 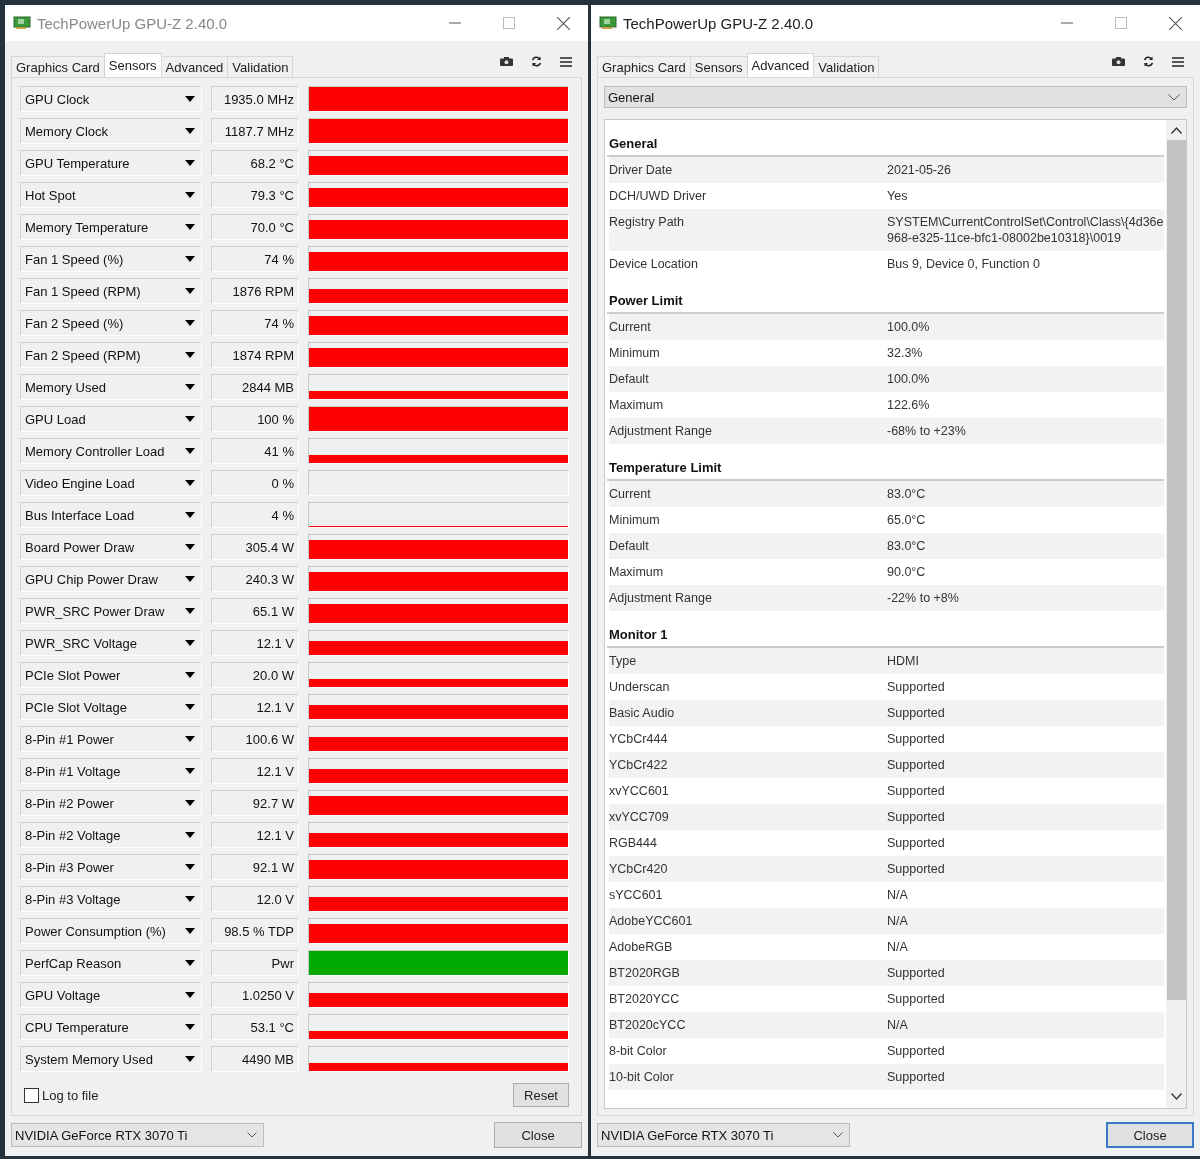 I want to click on sensor-dropdown: 8-Pin #1 Power, so click(x=111, y=739).